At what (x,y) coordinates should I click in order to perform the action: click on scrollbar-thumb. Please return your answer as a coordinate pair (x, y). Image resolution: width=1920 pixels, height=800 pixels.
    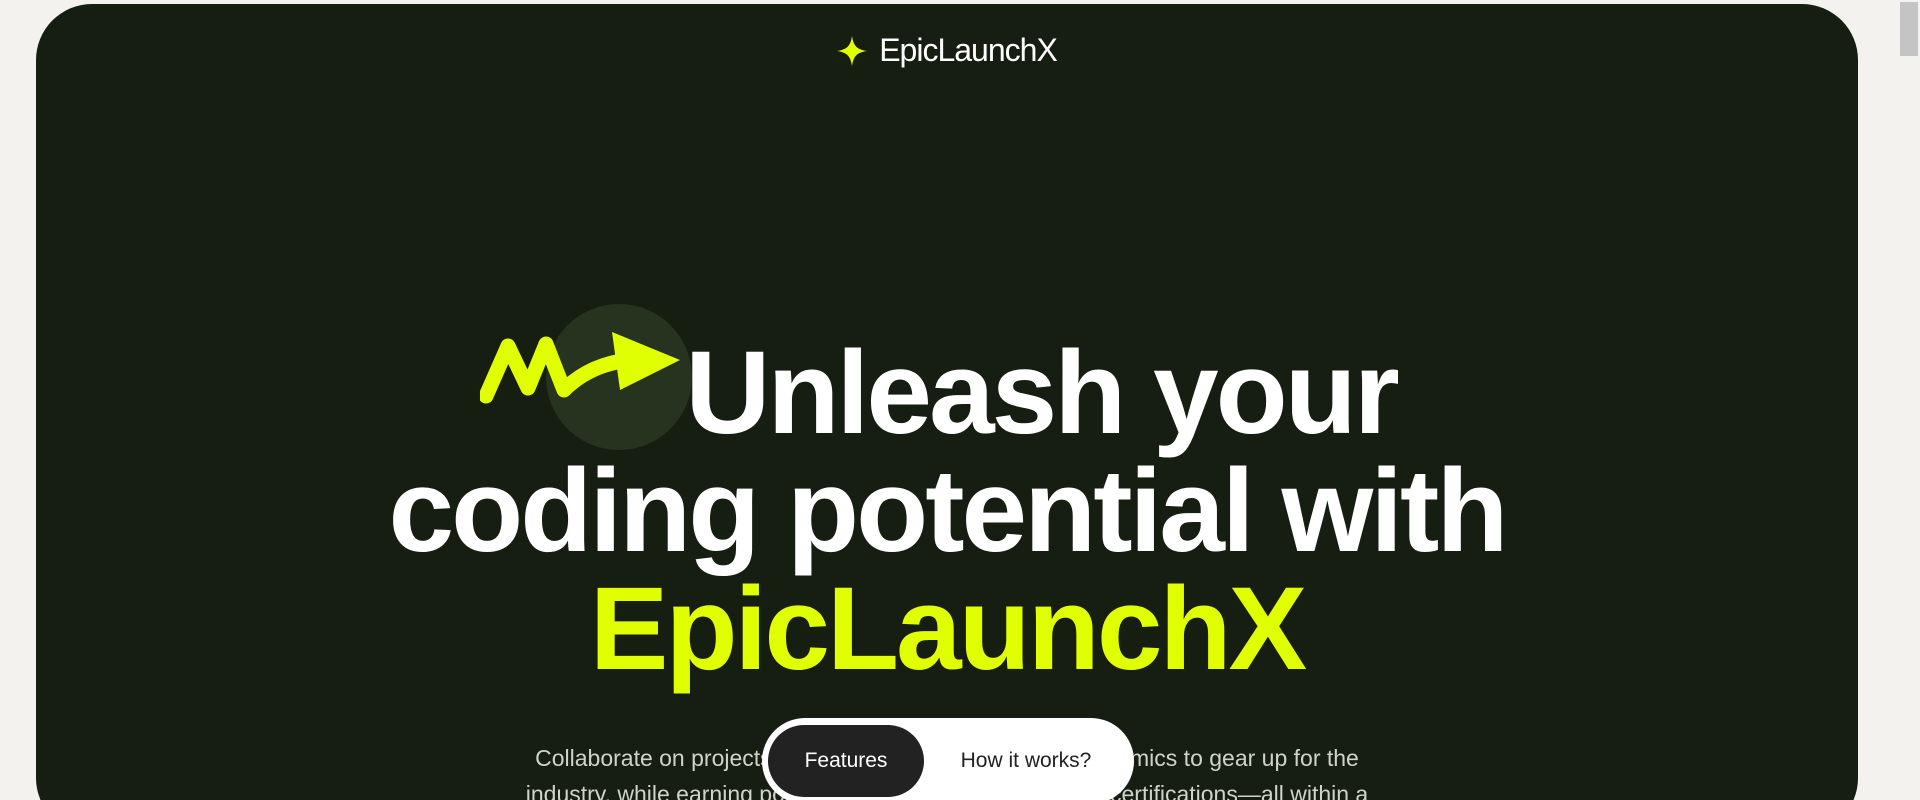
    Looking at the image, I should click on (1909, 29).